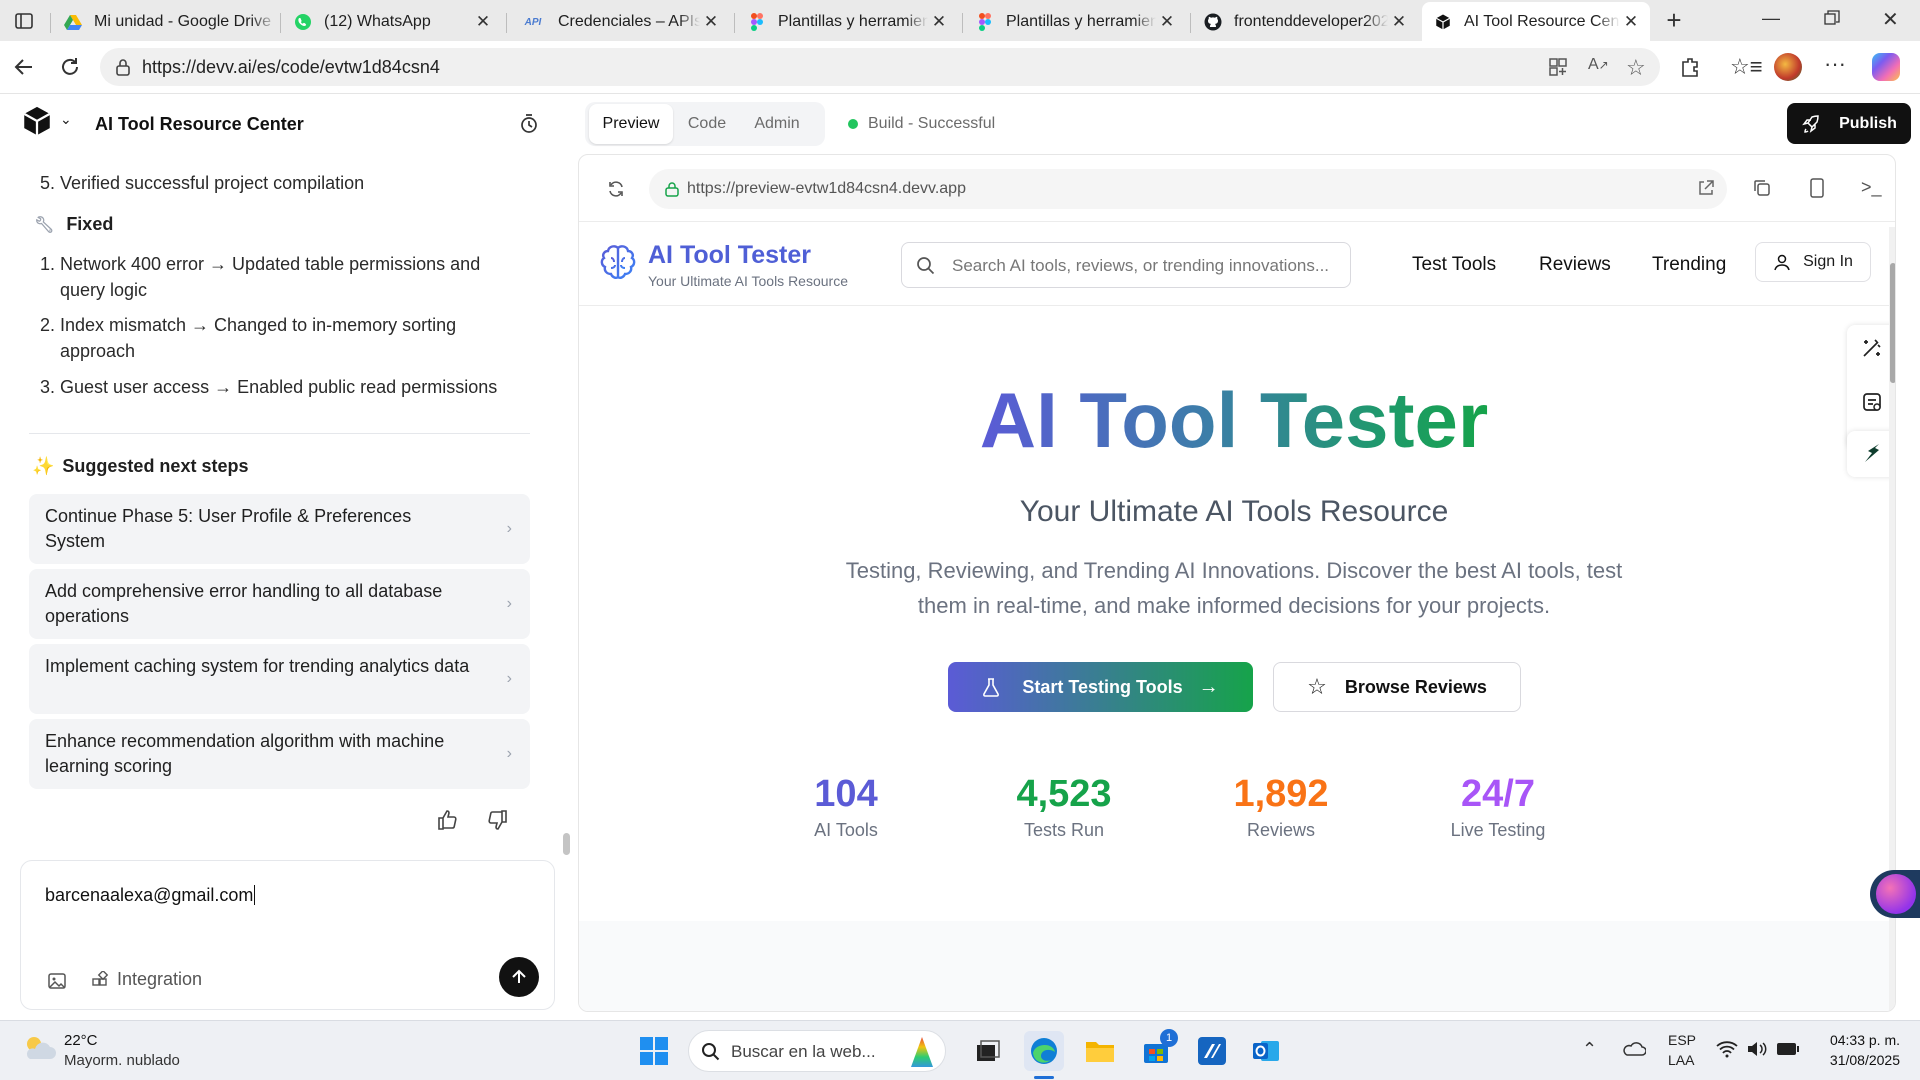  Describe the element at coordinates (1188, 189) in the screenshot. I see `preview-url-bar: https://preview-evtw1d84csn4.devv.app` at that location.